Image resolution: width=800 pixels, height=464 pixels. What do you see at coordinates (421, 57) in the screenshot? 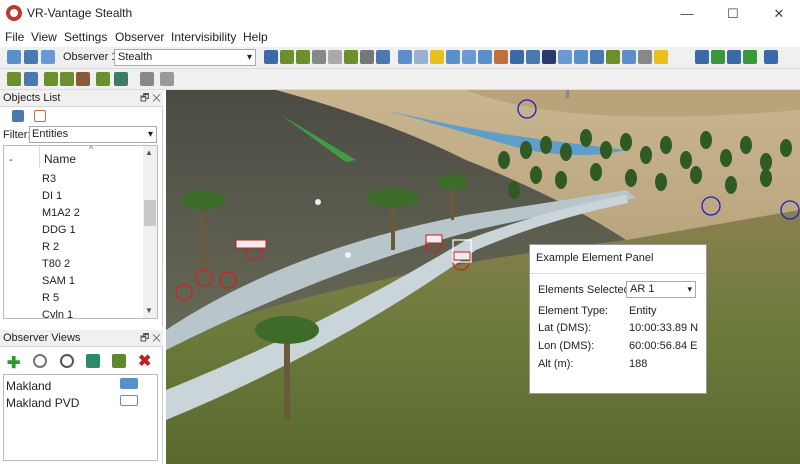
I see `chart-icon` at bounding box center [421, 57].